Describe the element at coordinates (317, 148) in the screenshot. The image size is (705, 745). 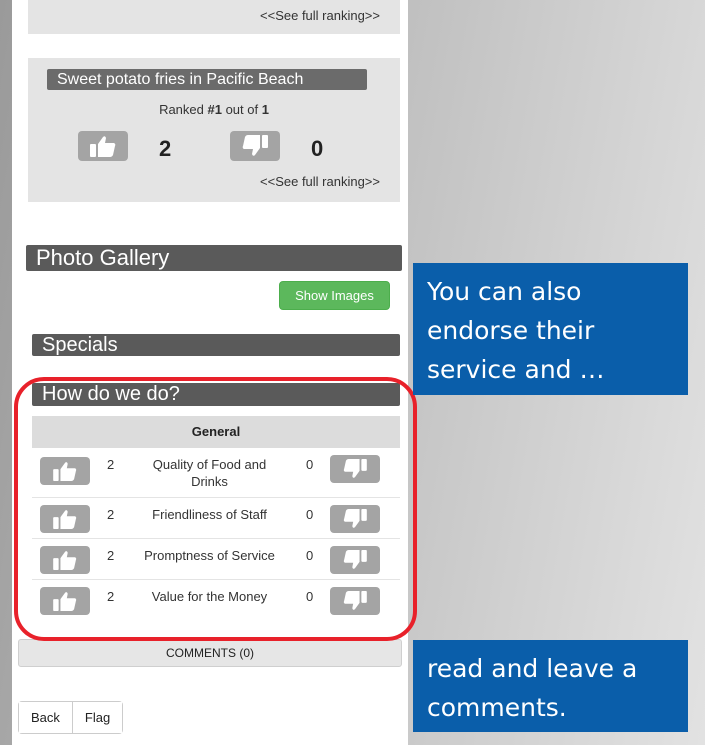
I see `thumbs-down-count: 0` at that location.